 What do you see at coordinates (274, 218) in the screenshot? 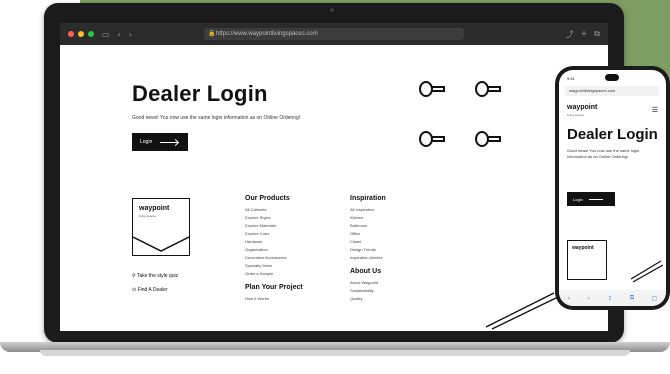
I see `footer-link: Explore Styles` at bounding box center [274, 218].